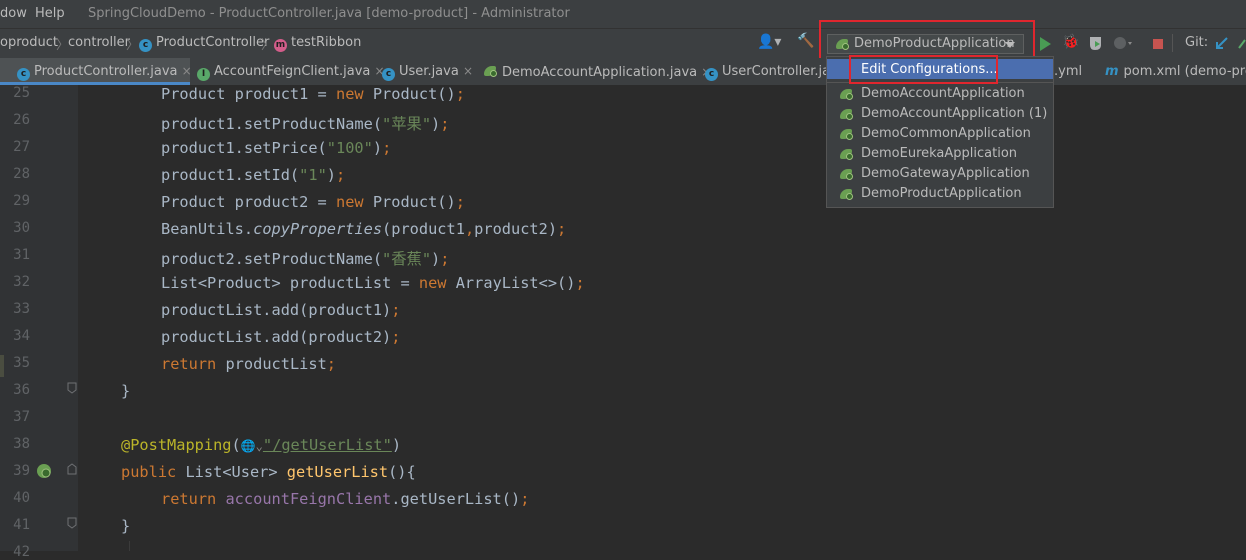 Image resolution: width=1246 pixels, height=560 pixels. I want to click on line-number: 33, so click(21, 309).